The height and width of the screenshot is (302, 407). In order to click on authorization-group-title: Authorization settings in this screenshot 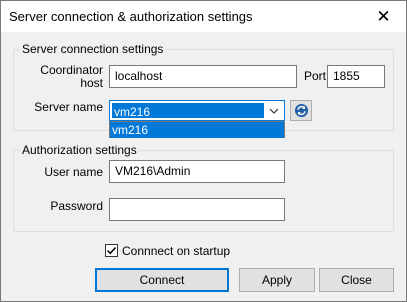, I will do `click(79, 150)`.